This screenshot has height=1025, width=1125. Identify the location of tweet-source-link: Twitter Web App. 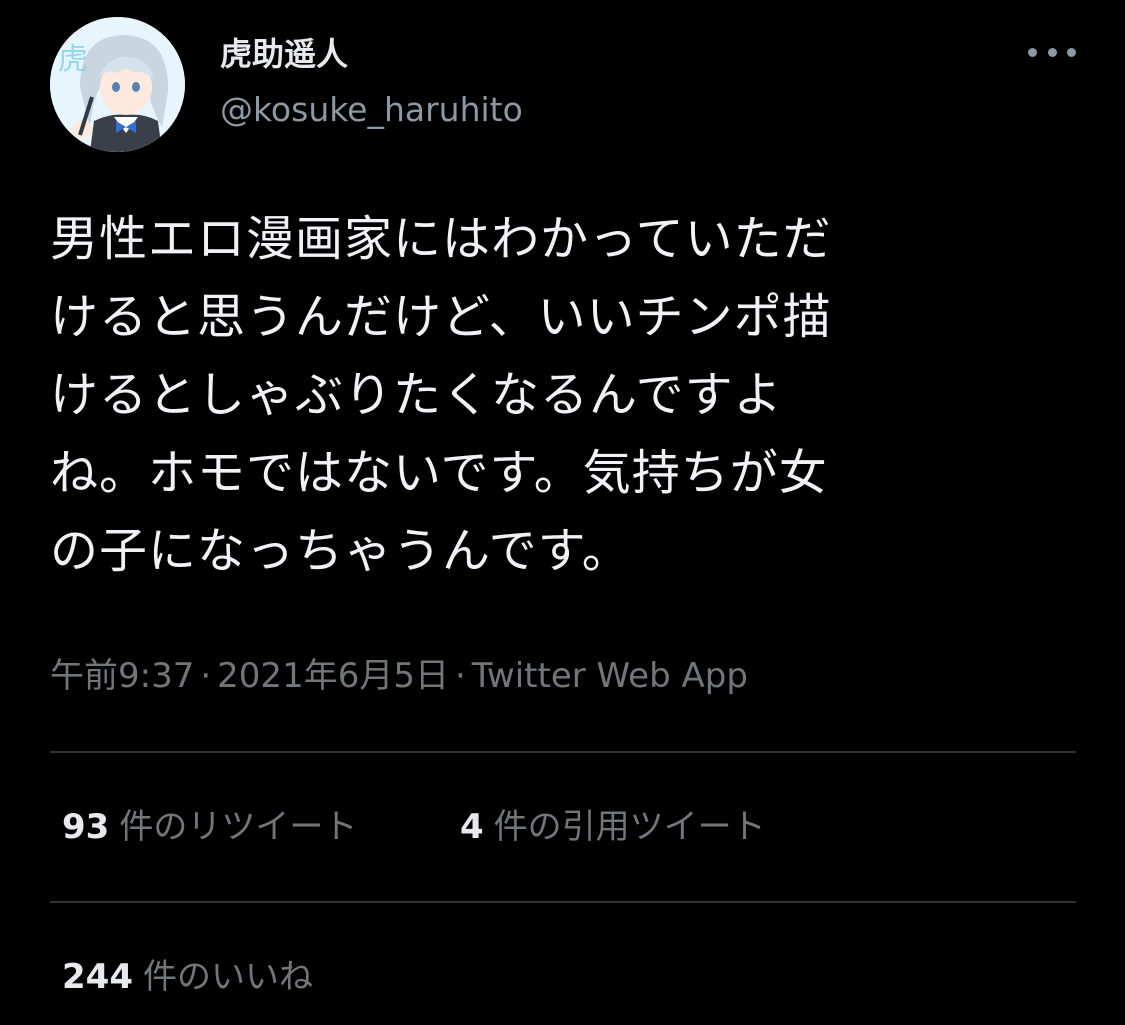
(610, 676).